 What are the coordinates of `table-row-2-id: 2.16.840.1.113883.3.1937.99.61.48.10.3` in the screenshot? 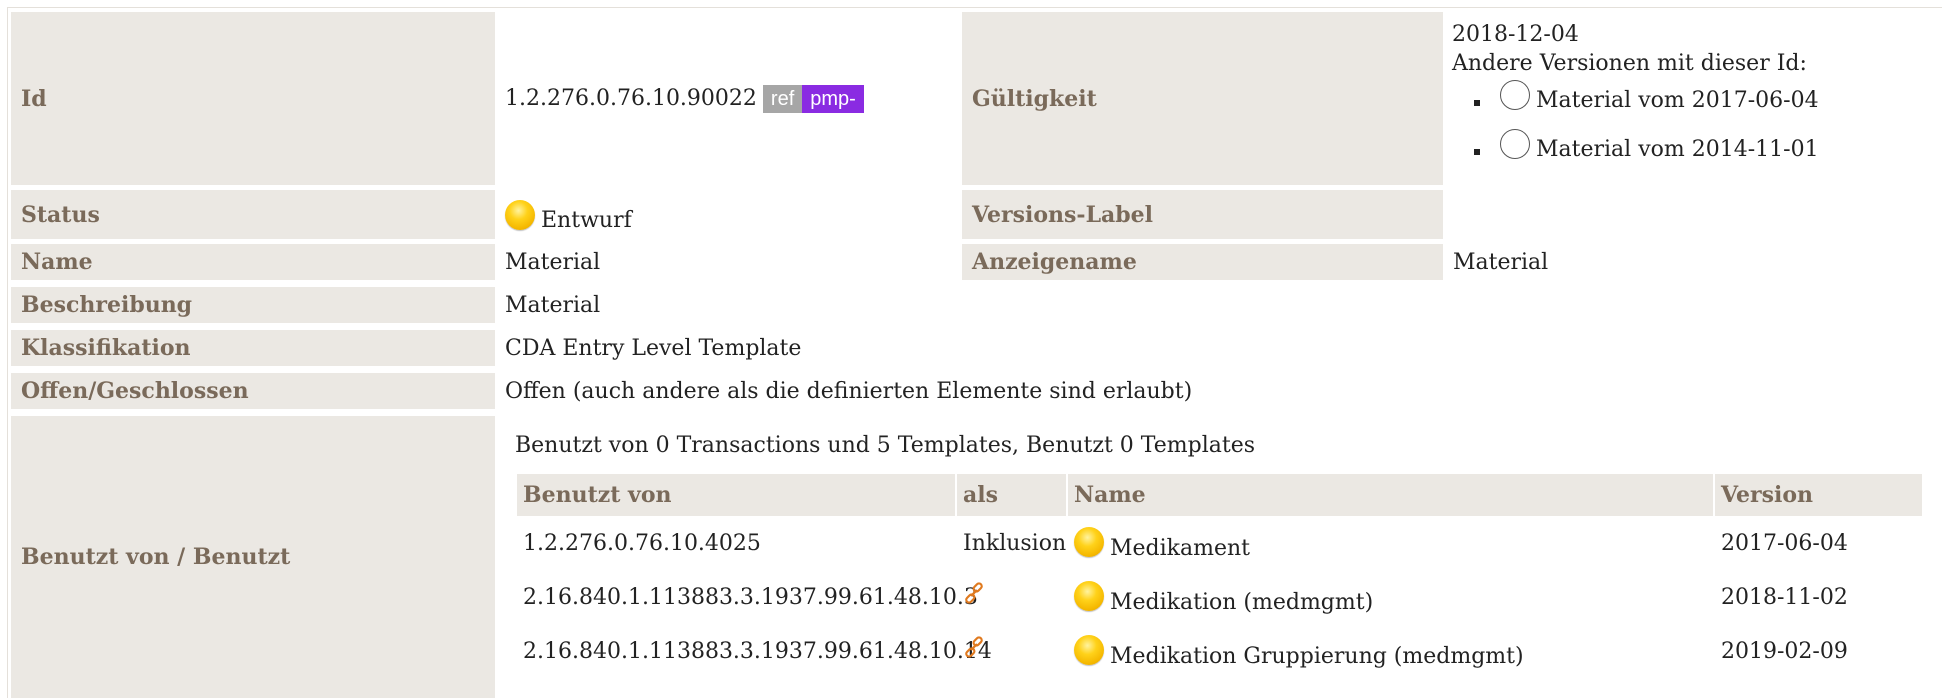 It's located at (747, 597).